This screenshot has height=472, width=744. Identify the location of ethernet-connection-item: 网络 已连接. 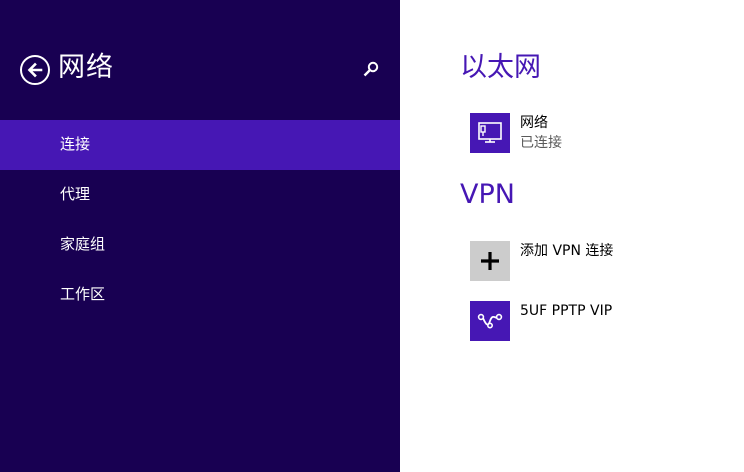
(600, 134).